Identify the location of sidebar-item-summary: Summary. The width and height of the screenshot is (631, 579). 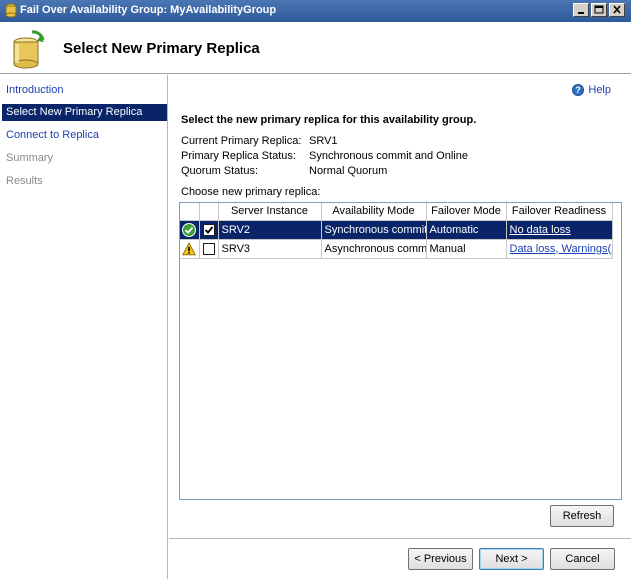
(30, 158).